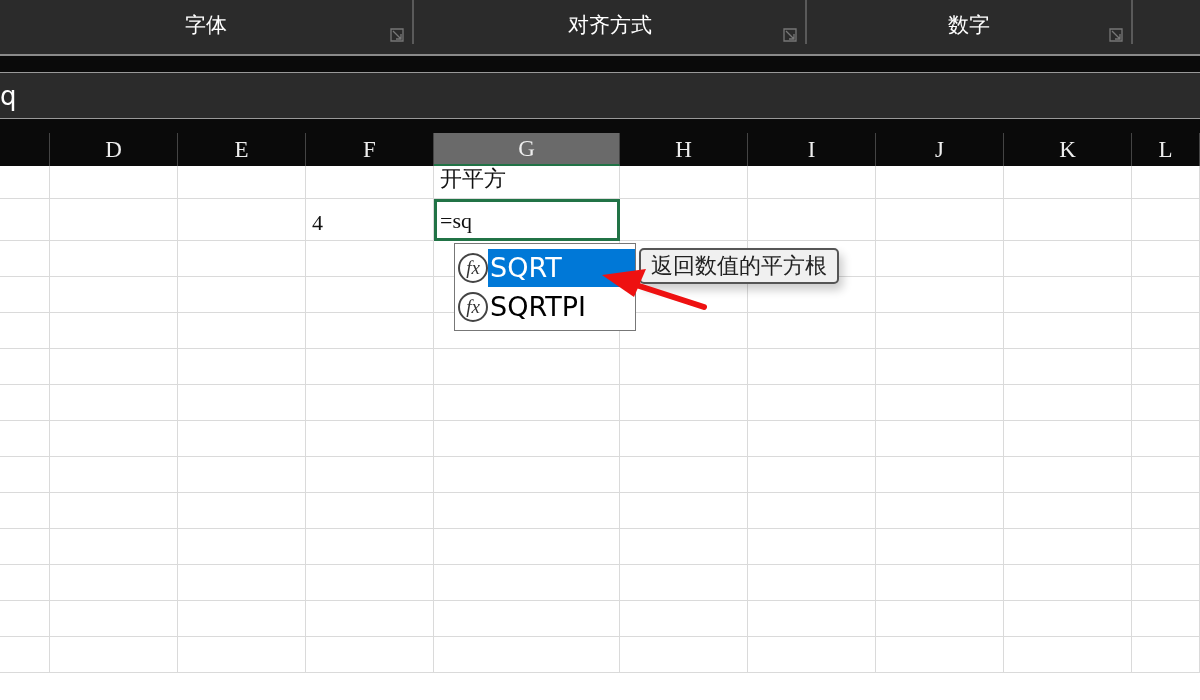  What do you see at coordinates (561, 306) in the screenshot?
I see `function-item: SQRTPI` at bounding box center [561, 306].